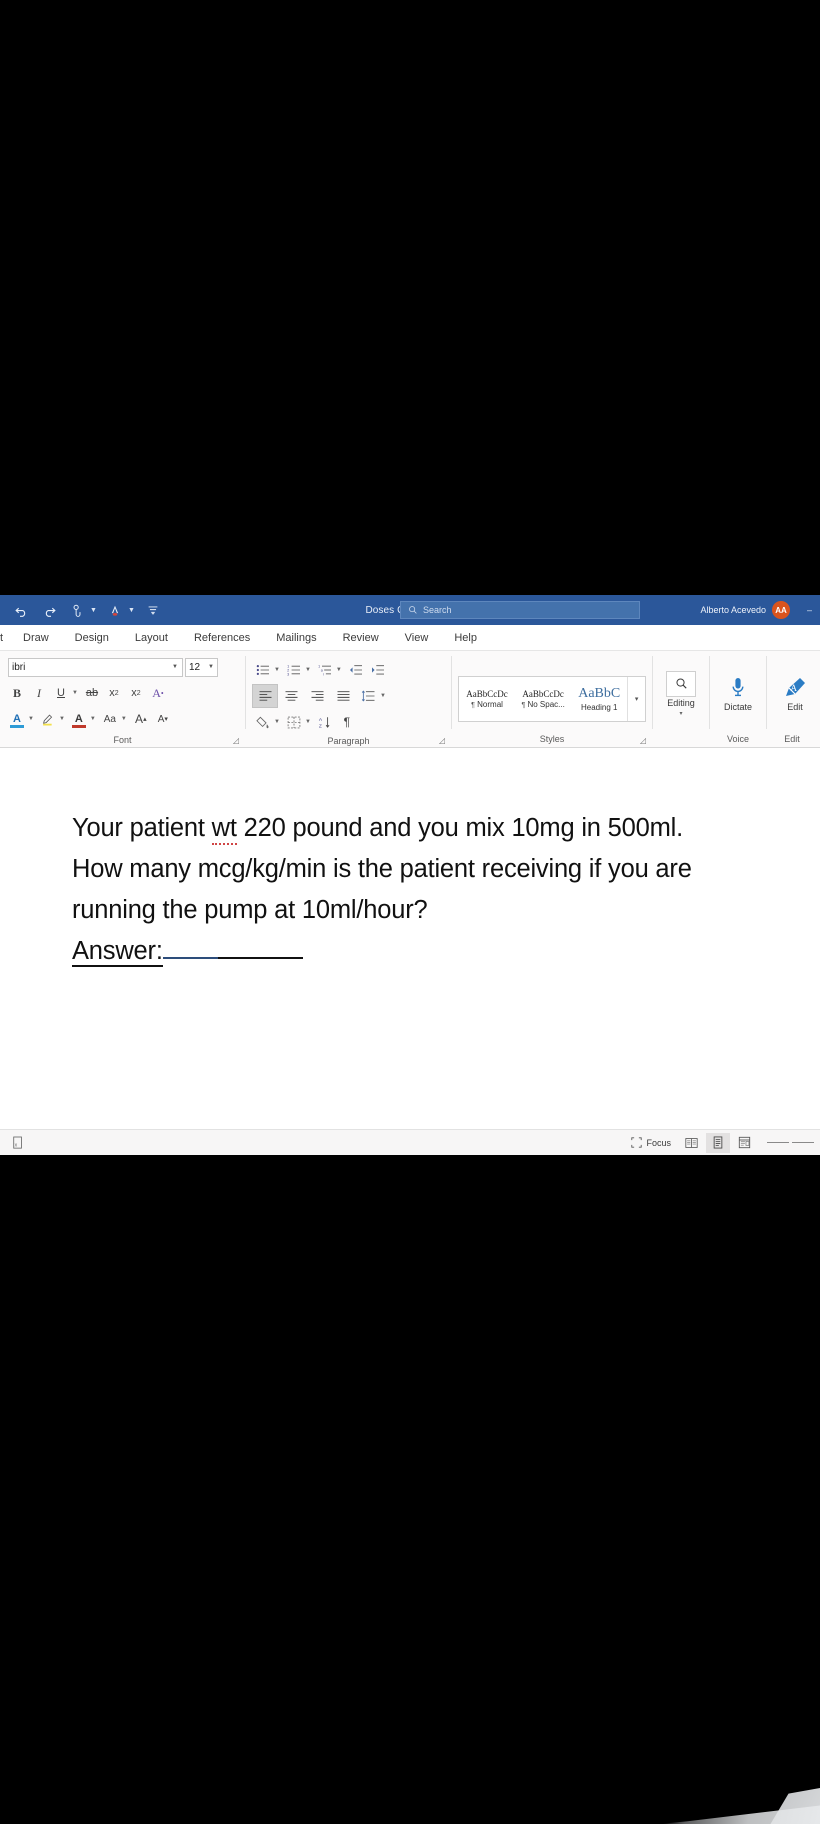 The image size is (820, 1824). Describe the element at coordinates (294, 670) in the screenshot. I see `numbering-button: 123` at that location.